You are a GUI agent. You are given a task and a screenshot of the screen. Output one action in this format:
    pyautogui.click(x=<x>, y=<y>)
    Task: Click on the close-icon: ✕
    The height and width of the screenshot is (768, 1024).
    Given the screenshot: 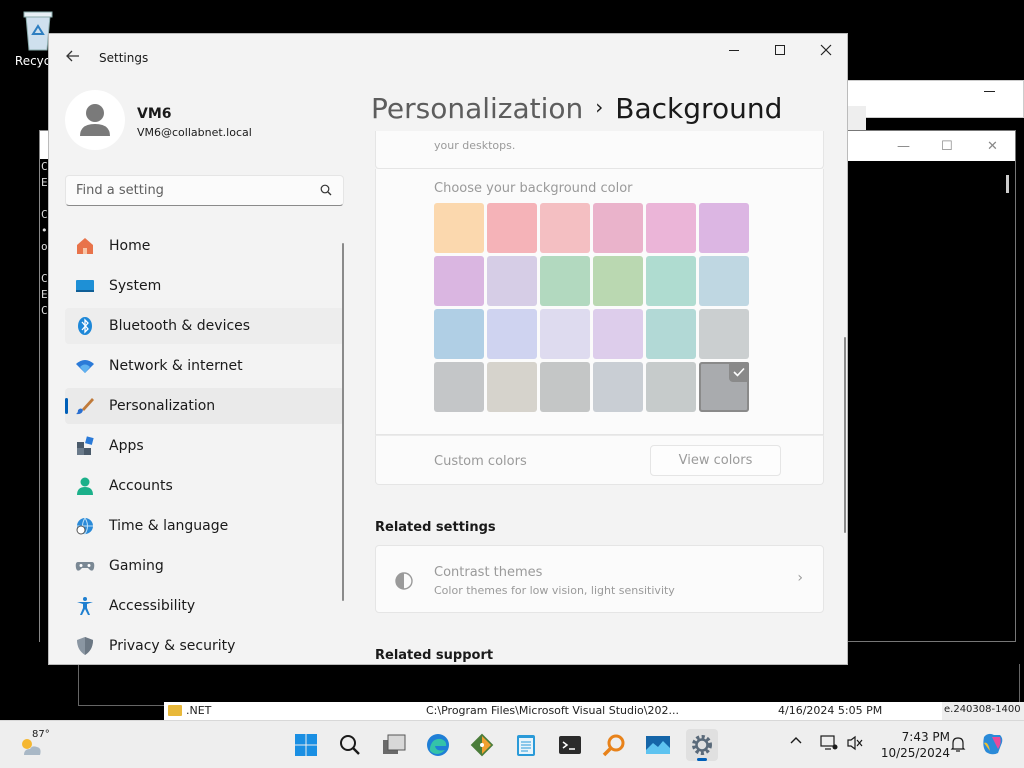 What is the action you would take?
    pyautogui.click(x=992, y=146)
    